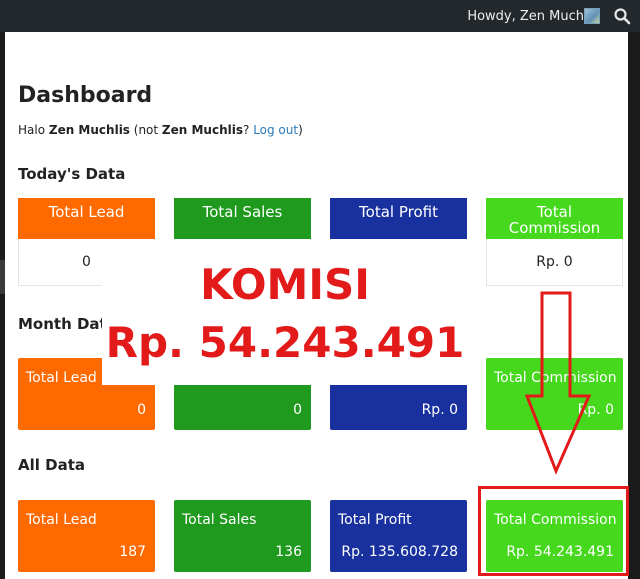  What do you see at coordinates (622, 16) in the screenshot?
I see `search-icon` at bounding box center [622, 16].